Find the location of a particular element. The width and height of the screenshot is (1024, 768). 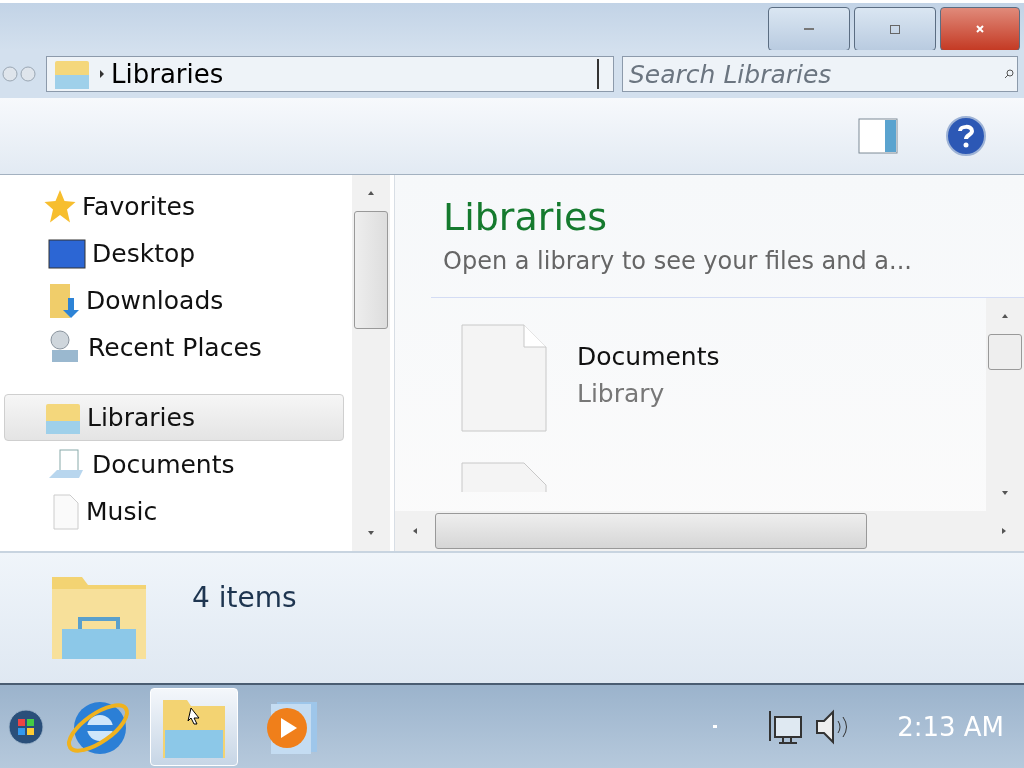

nav-item: Music is located at coordinates (174, 511).